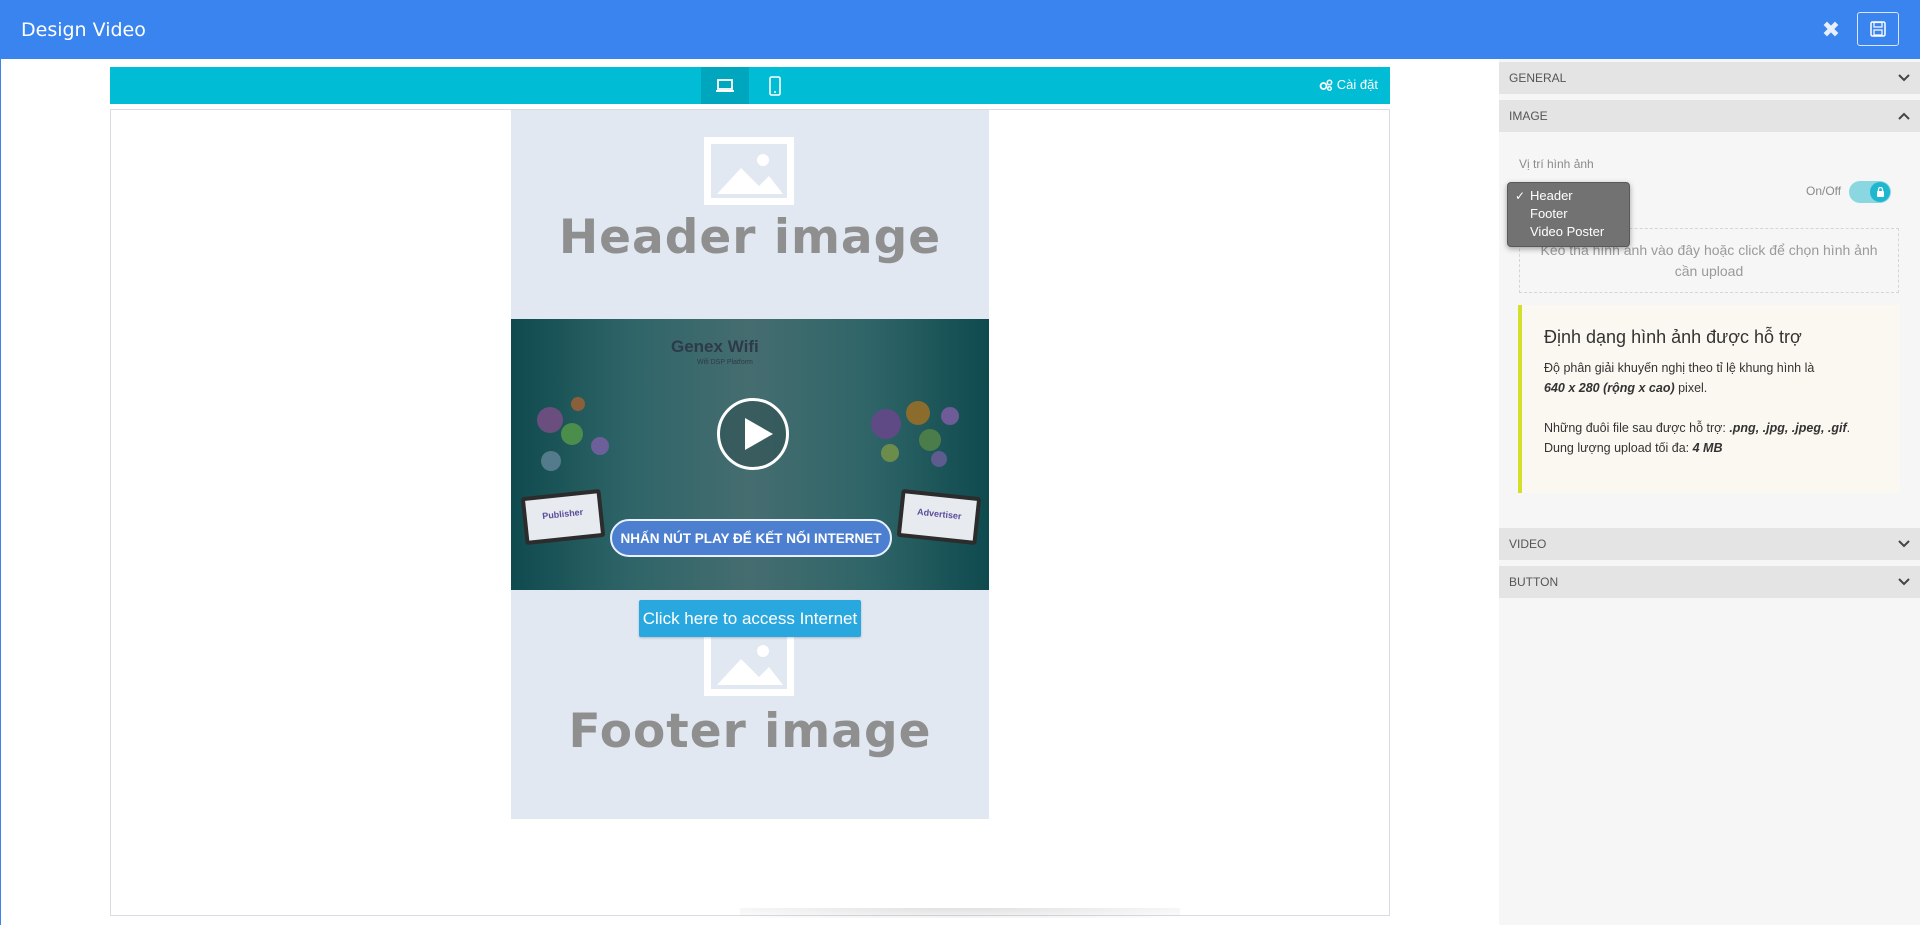 This screenshot has height=925, width=1920. Describe the element at coordinates (1673, 337) in the screenshot. I see `info-title: Định dạng hình ảnh được hỗ trợ` at that location.